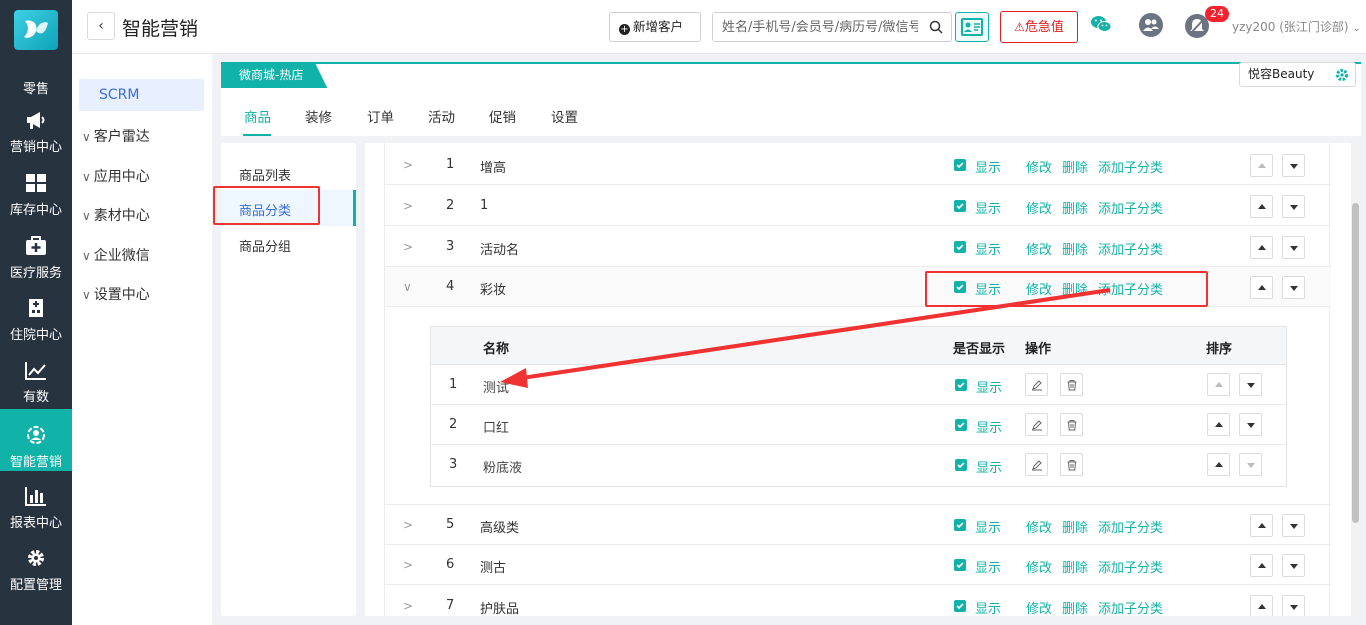 The height and width of the screenshot is (625, 1366). I want to click on store-tab: 微商城-热店, so click(274, 75).